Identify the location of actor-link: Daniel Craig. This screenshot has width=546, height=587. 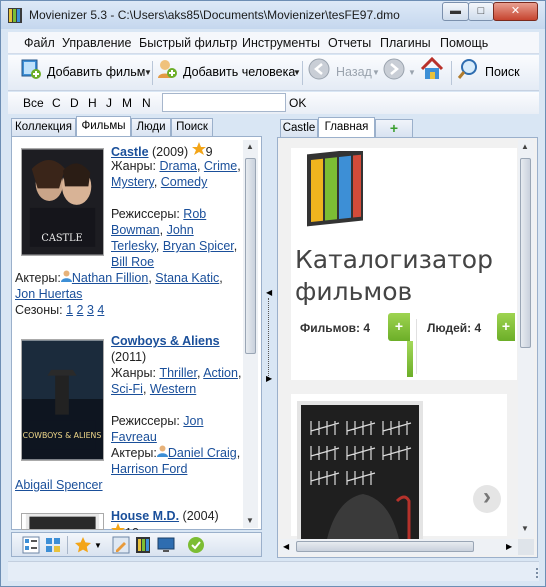
(202, 453).